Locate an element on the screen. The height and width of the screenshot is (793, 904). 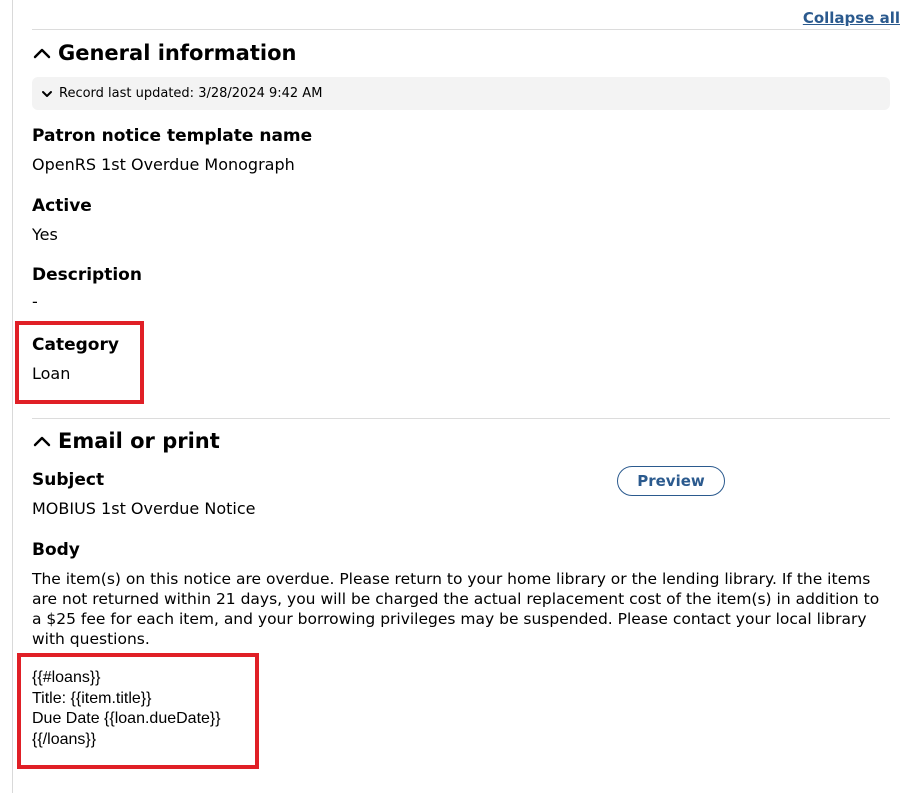
category-value: Loan is located at coordinates (51, 373).